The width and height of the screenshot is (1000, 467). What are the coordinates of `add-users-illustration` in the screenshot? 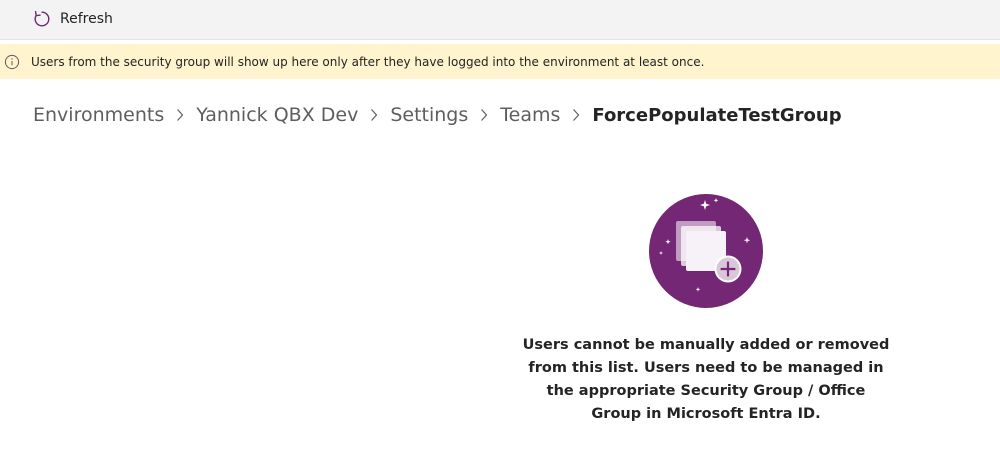 It's located at (706, 251).